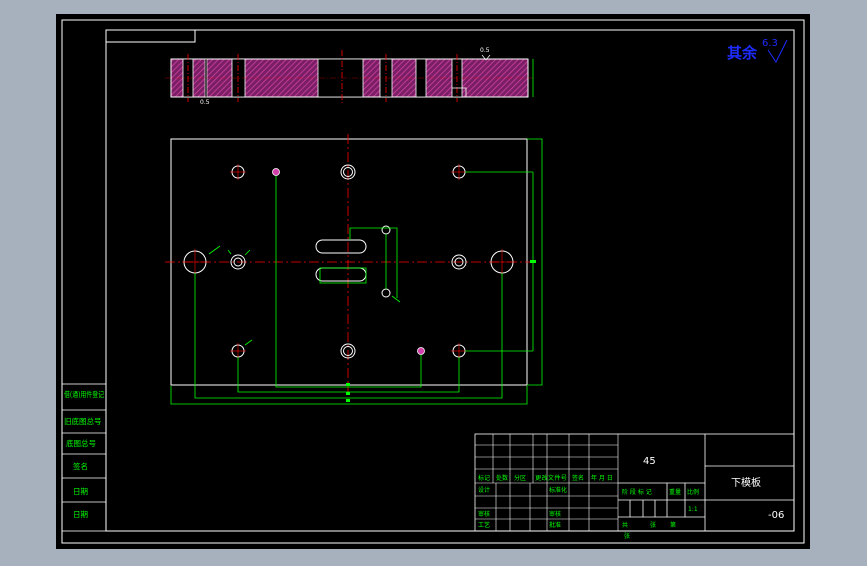 This screenshot has width=867, height=566. What do you see at coordinates (555, 525) in the screenshot?
I see `approve-label: 批准` at bounding box center [555, 525].